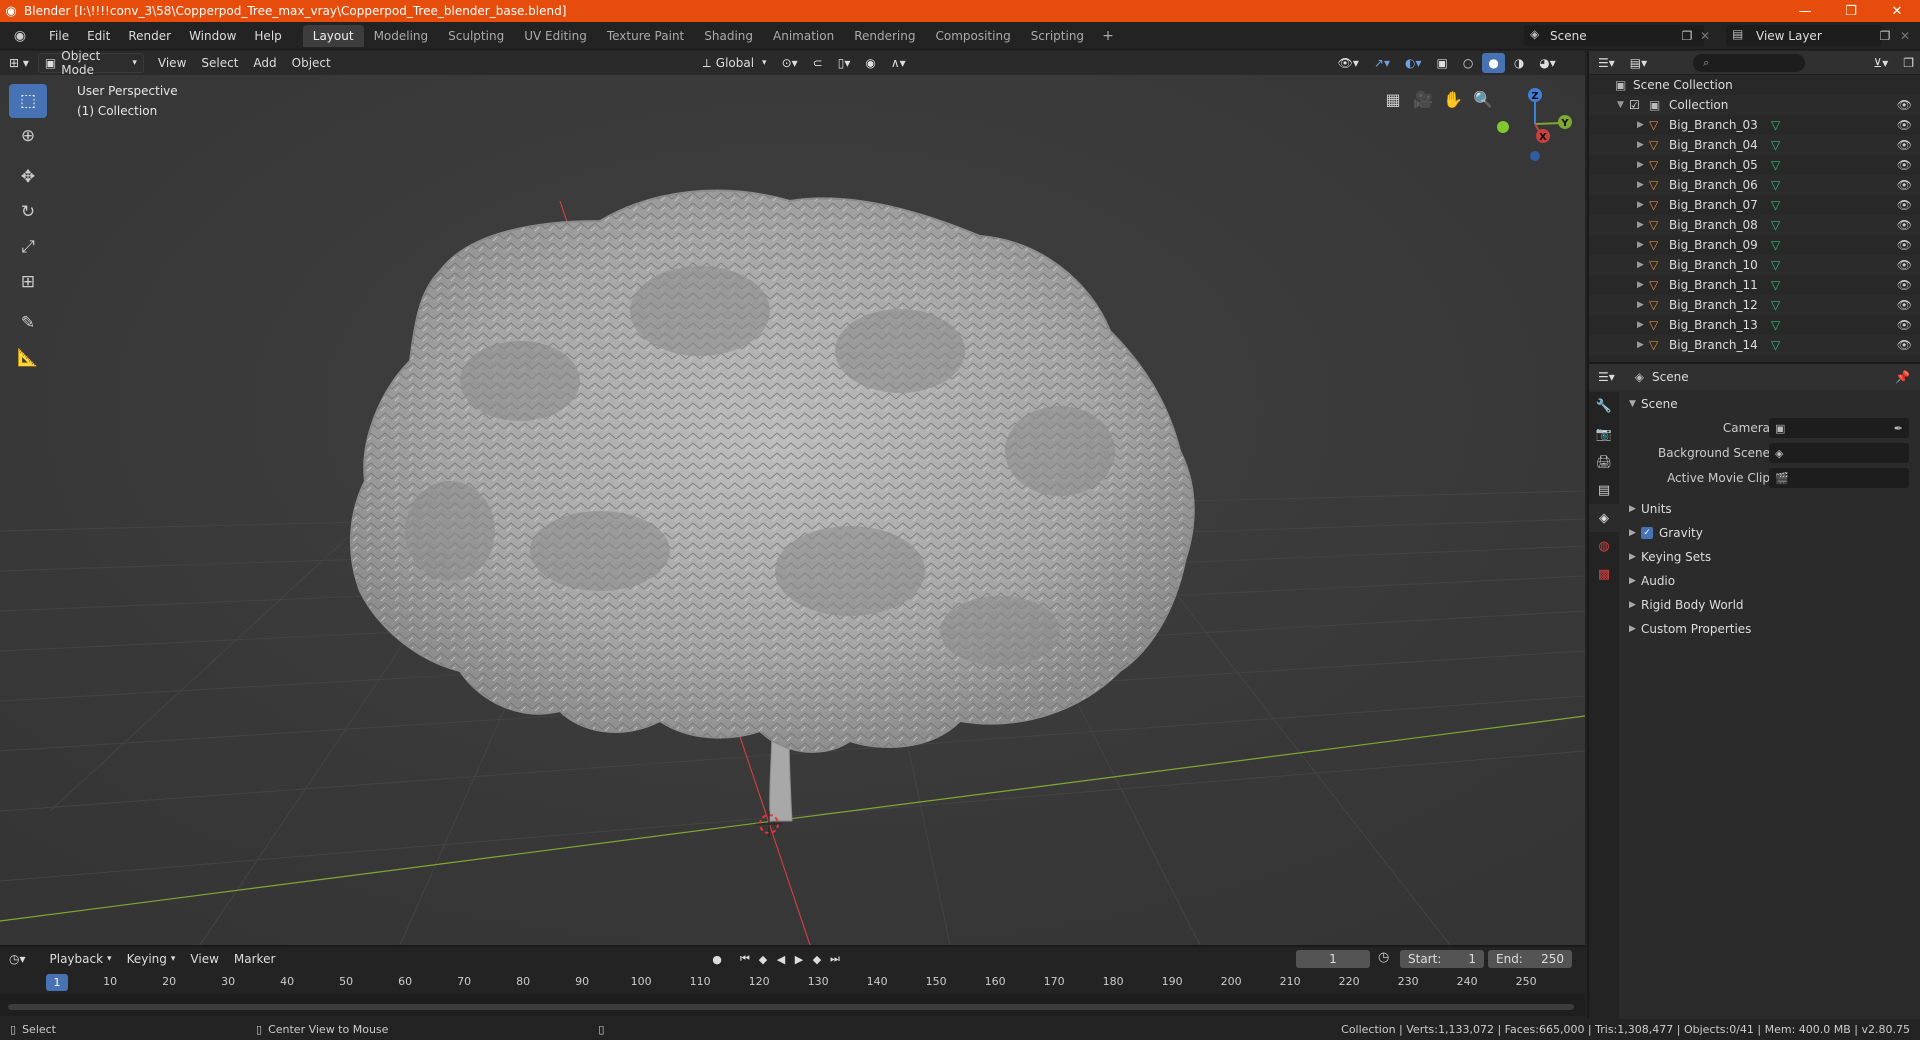  What do you see at coordinates (1769, 557) in the screenshot?
I see `keying-sets-panel-header: ▶ Keying Sets` at bounding box center [1769, 557].